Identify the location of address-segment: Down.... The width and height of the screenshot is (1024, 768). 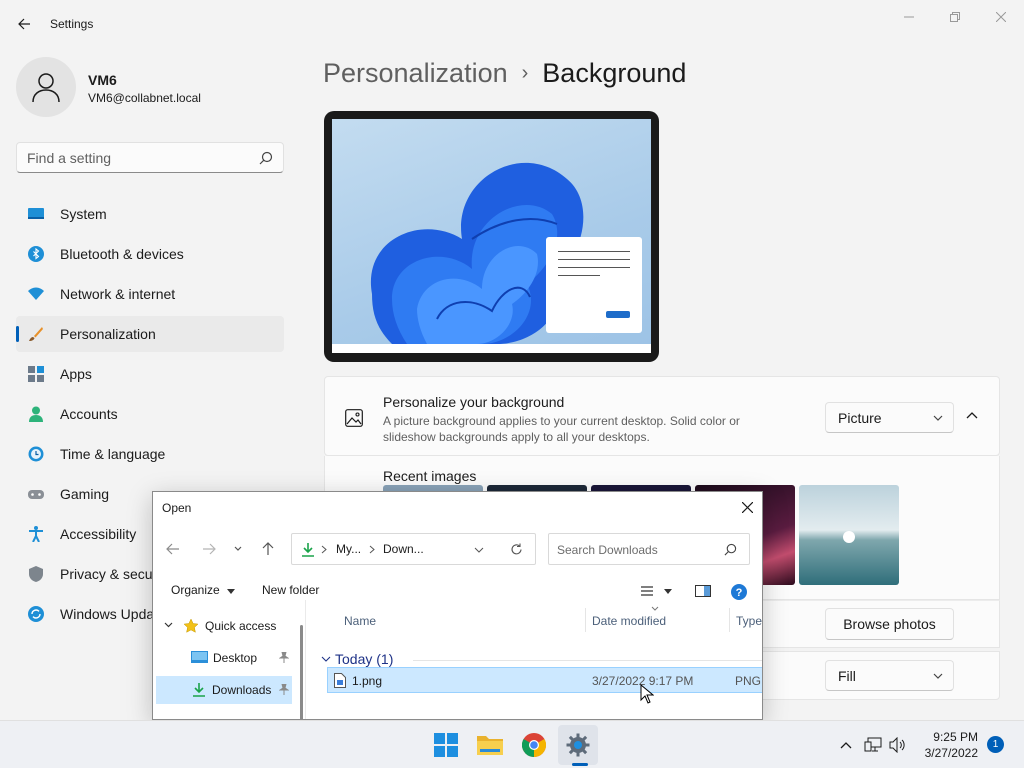
(403, 549).